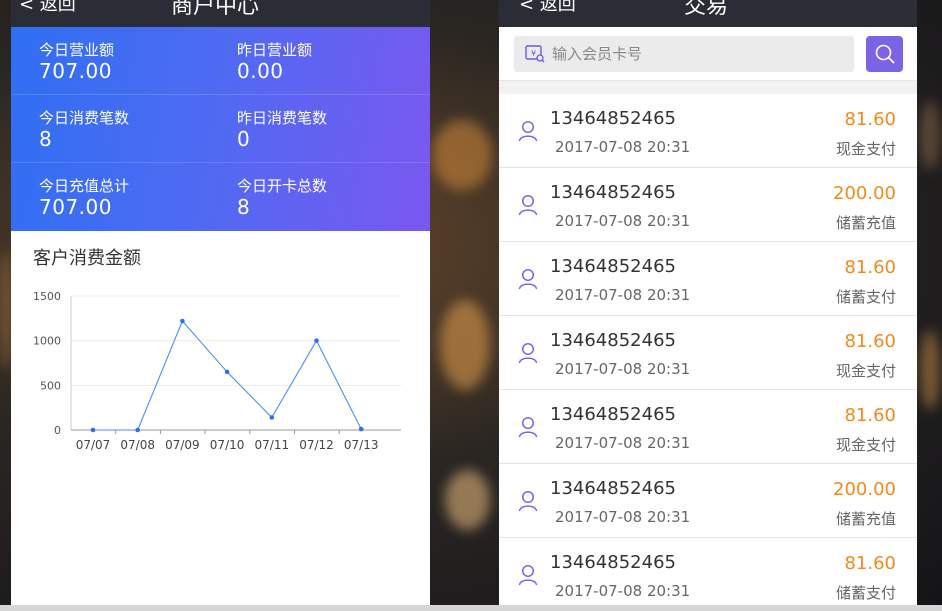  I want to click on bottom-strip, so click(471, 608).